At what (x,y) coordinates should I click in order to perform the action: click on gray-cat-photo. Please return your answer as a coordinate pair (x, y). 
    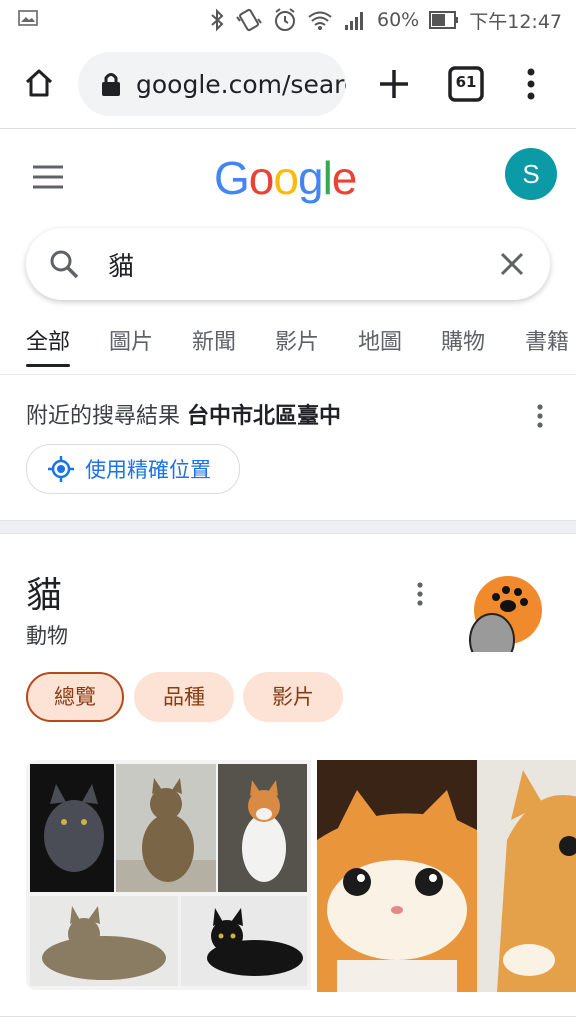
    Looking at the image, I should click on (72, 828).